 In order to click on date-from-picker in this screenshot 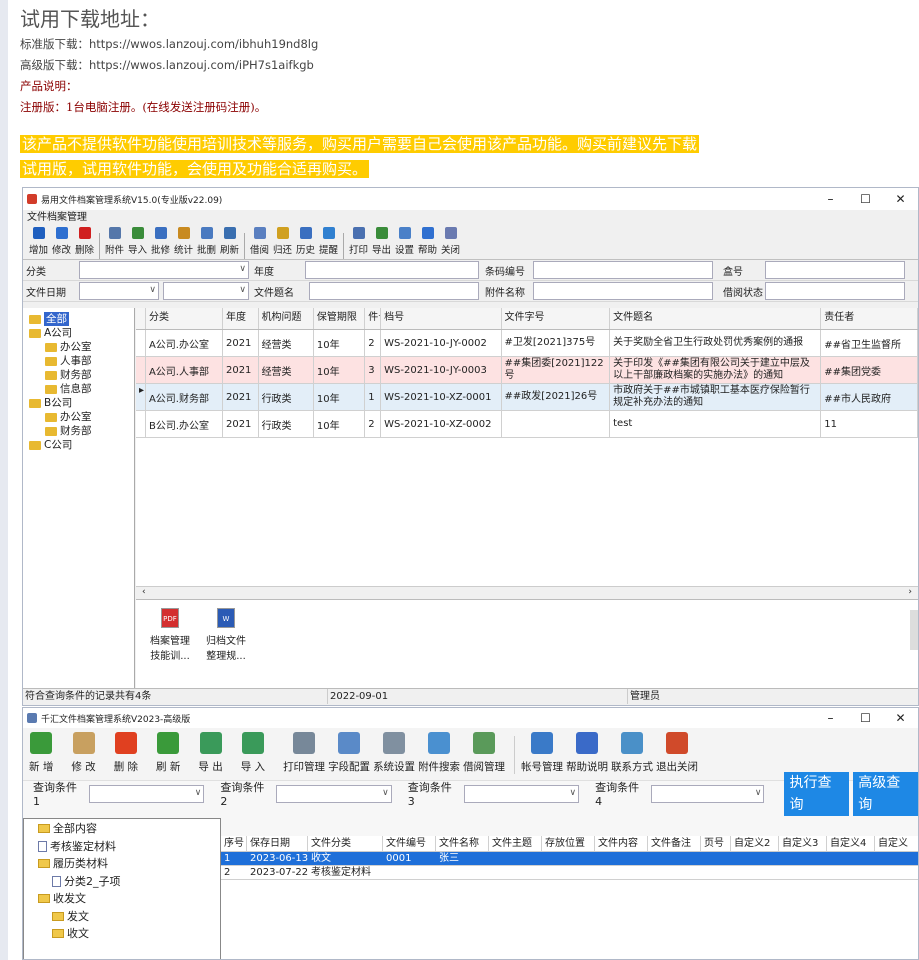, I will do `click(119, 291)`.